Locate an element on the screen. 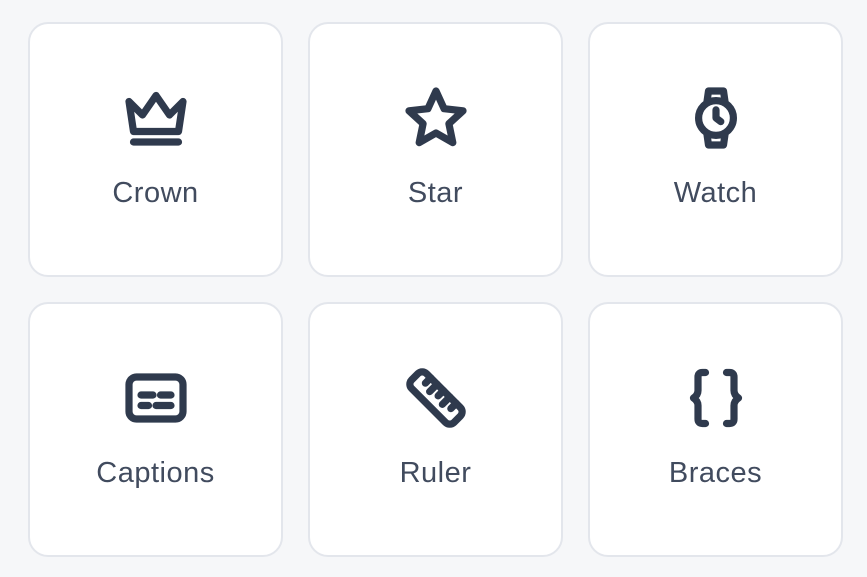 This screenshot has width=867, height=577. card-label: Watch is located at coordinates (715, 193).